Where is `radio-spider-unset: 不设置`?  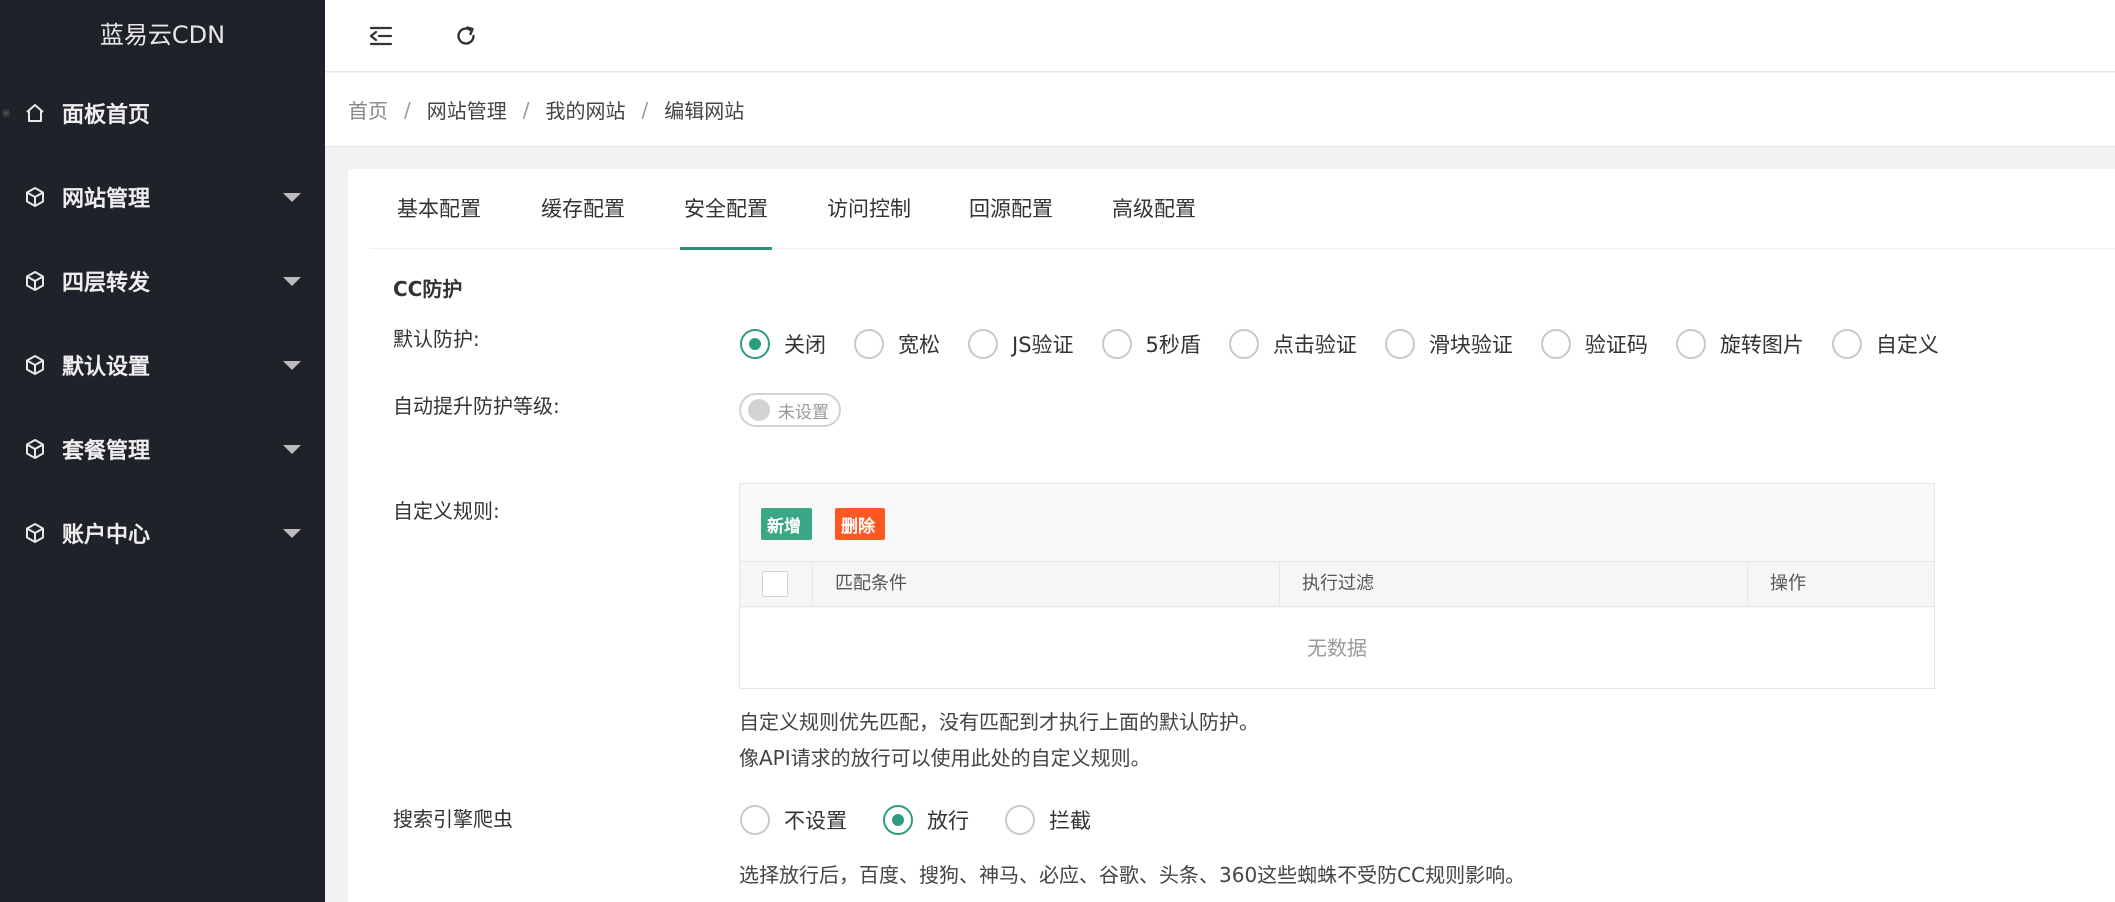
radio-spider-unset: 不设置 is located at coordinates (793, 820).